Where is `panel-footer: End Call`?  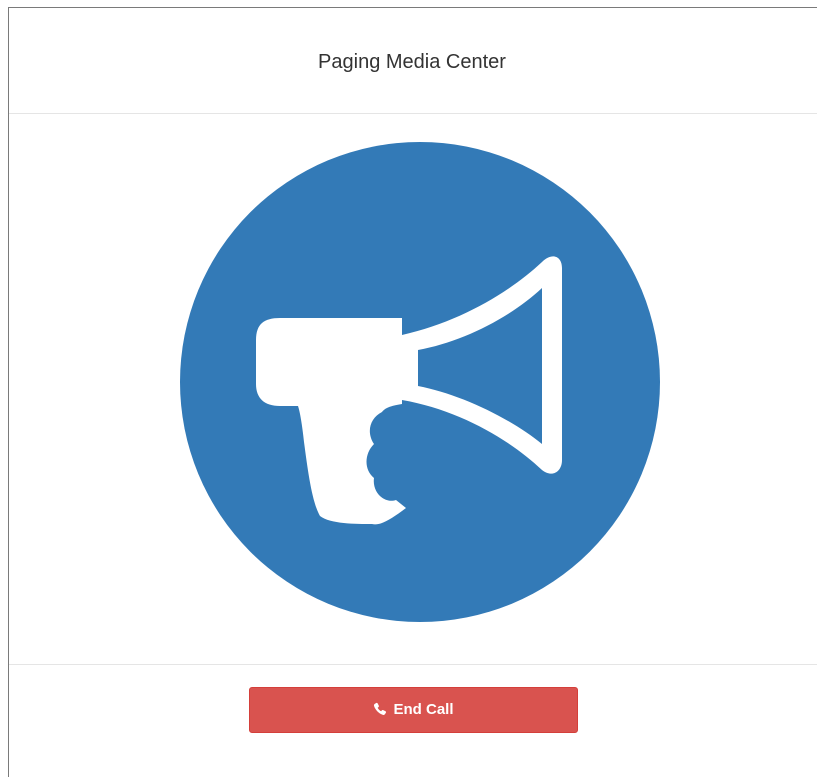
panel-footer: End Call is located at coordinates (413, 721).